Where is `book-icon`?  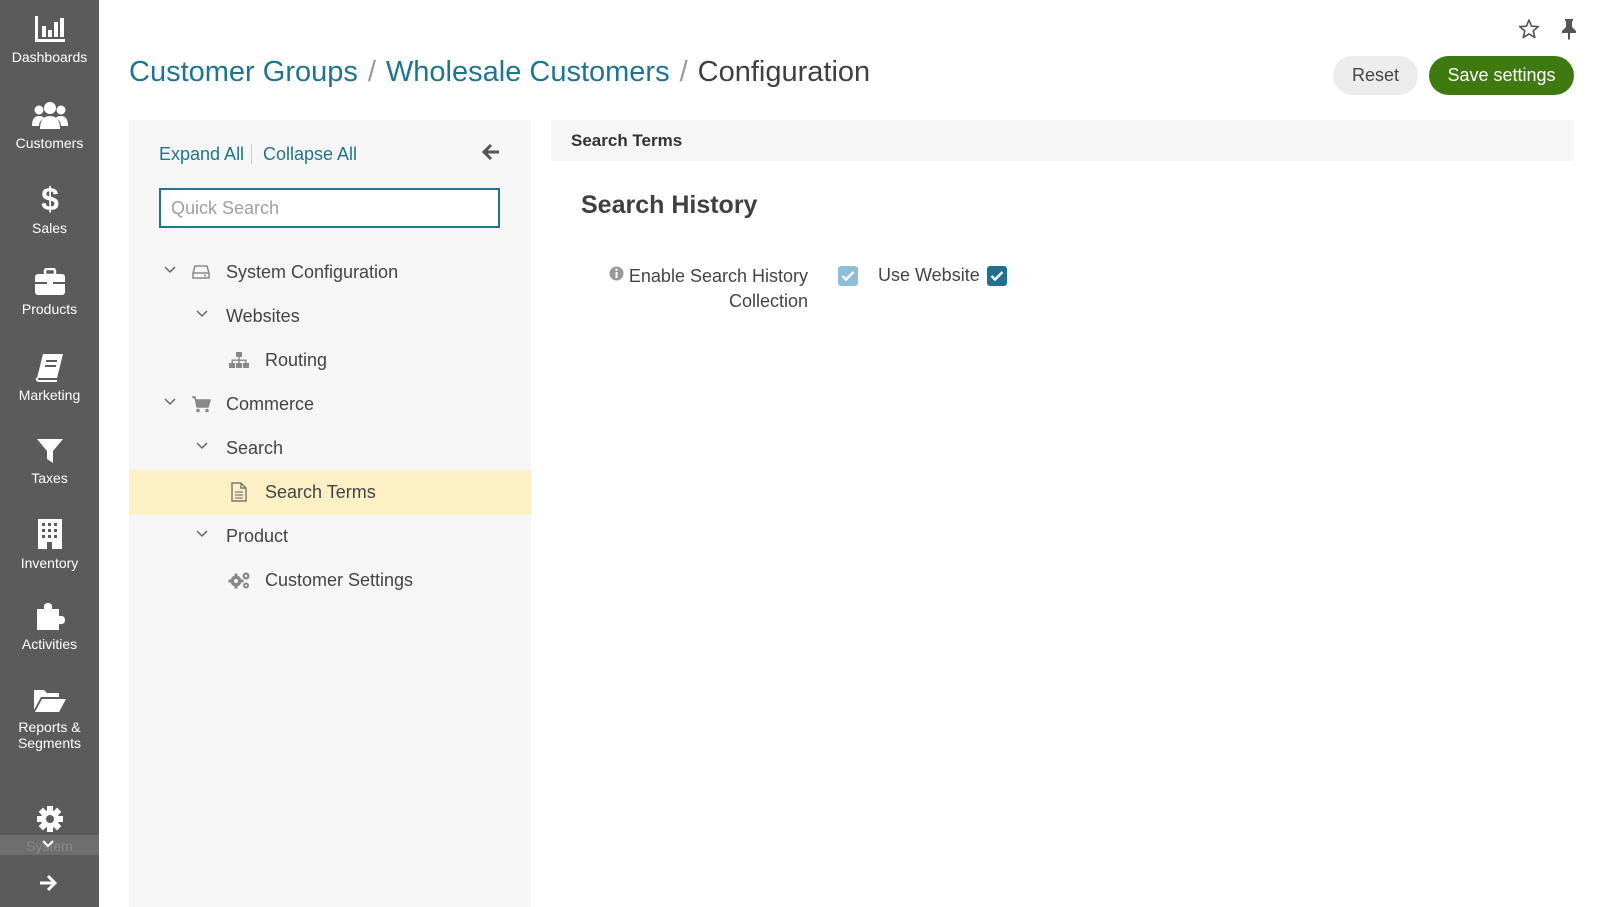
book-icon is located at coordinates (49, 368).